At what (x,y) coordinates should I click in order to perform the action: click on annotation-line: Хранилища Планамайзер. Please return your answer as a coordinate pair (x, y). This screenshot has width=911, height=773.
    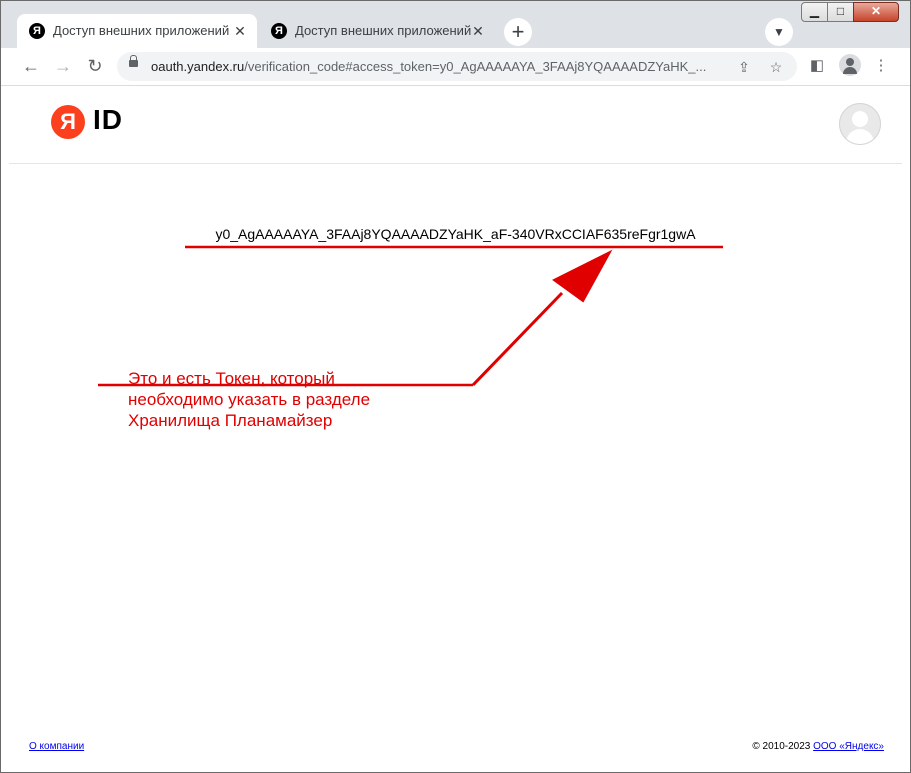
    Looking at the image, I should click on (230, 420).